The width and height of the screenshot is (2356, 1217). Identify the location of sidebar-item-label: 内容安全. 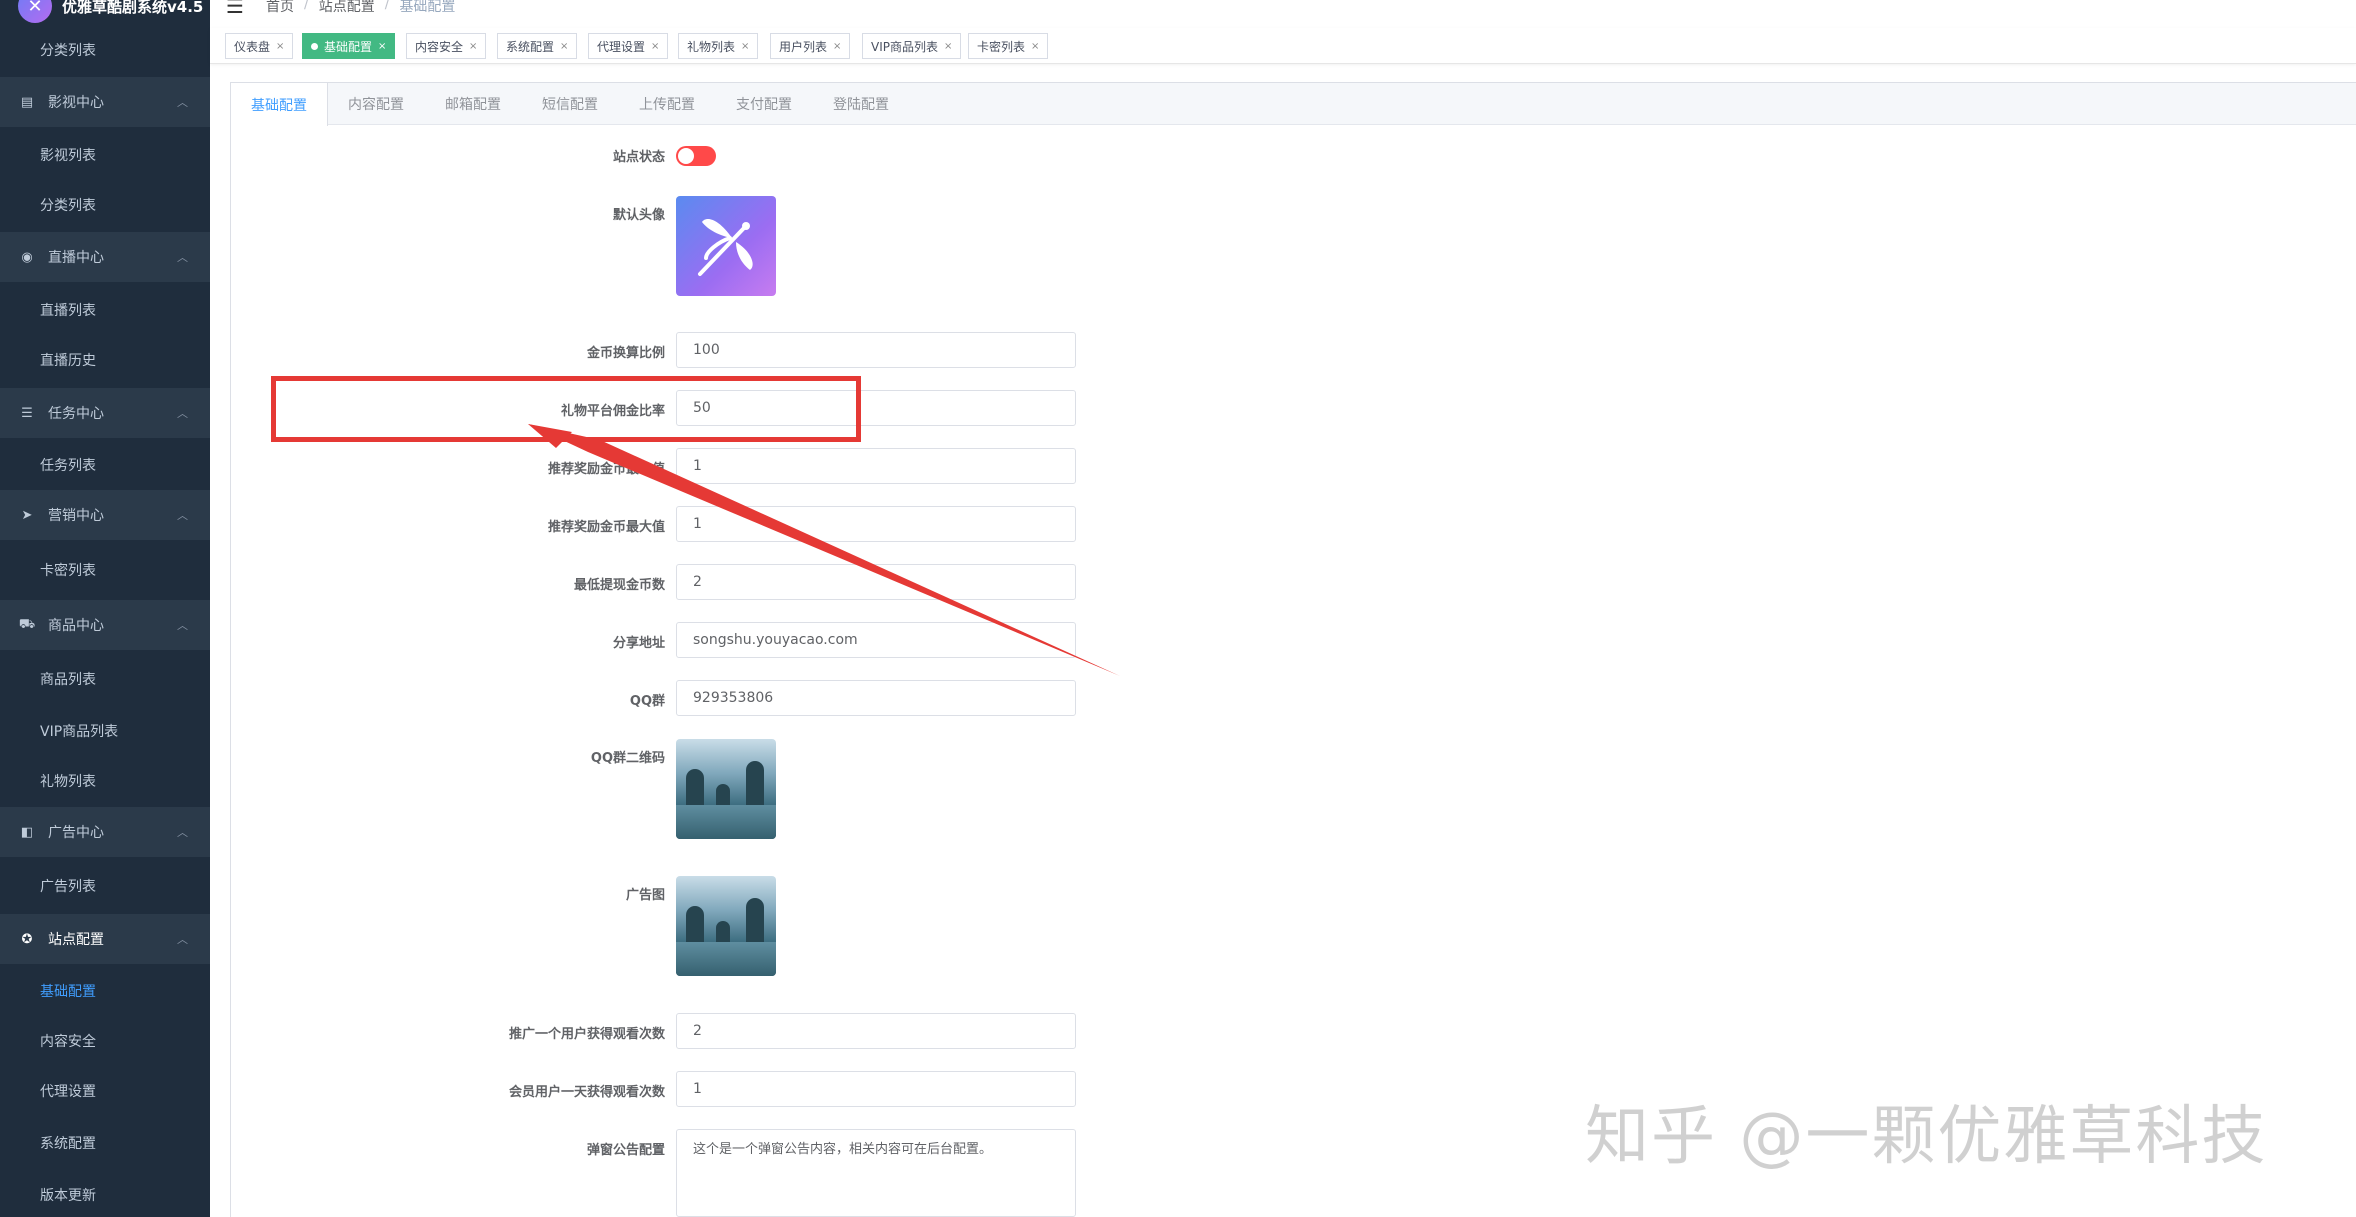
(68, 1042).